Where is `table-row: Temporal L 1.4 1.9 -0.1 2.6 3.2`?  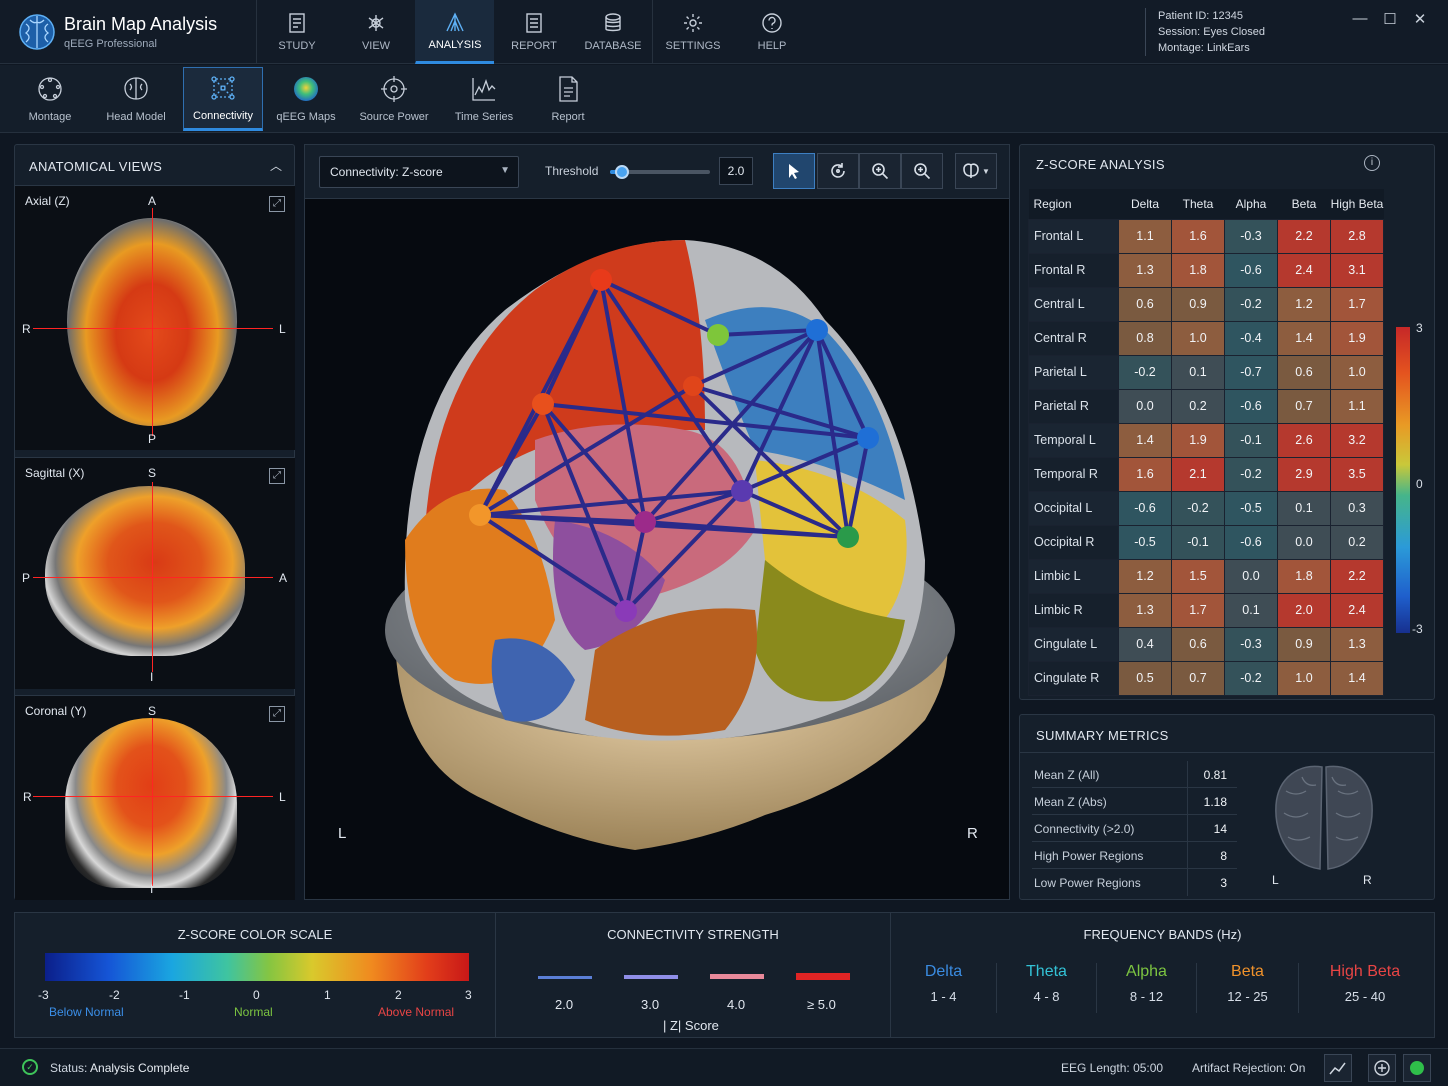 table-row: Temporal L 1.4 1.9 -0.1 2.6 3.2 is located at coordinates (1206, 440).